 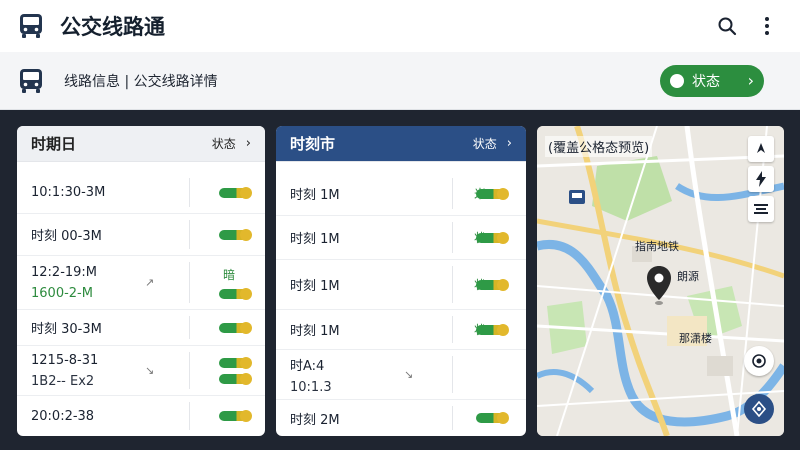 What do you see at coordinates (706, 81) in the screenshot?
I see `status-button-label: 状态` at bounding box center [706, 81].